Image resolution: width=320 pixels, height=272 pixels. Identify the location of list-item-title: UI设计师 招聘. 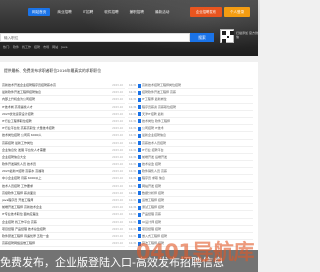
(151, 222).